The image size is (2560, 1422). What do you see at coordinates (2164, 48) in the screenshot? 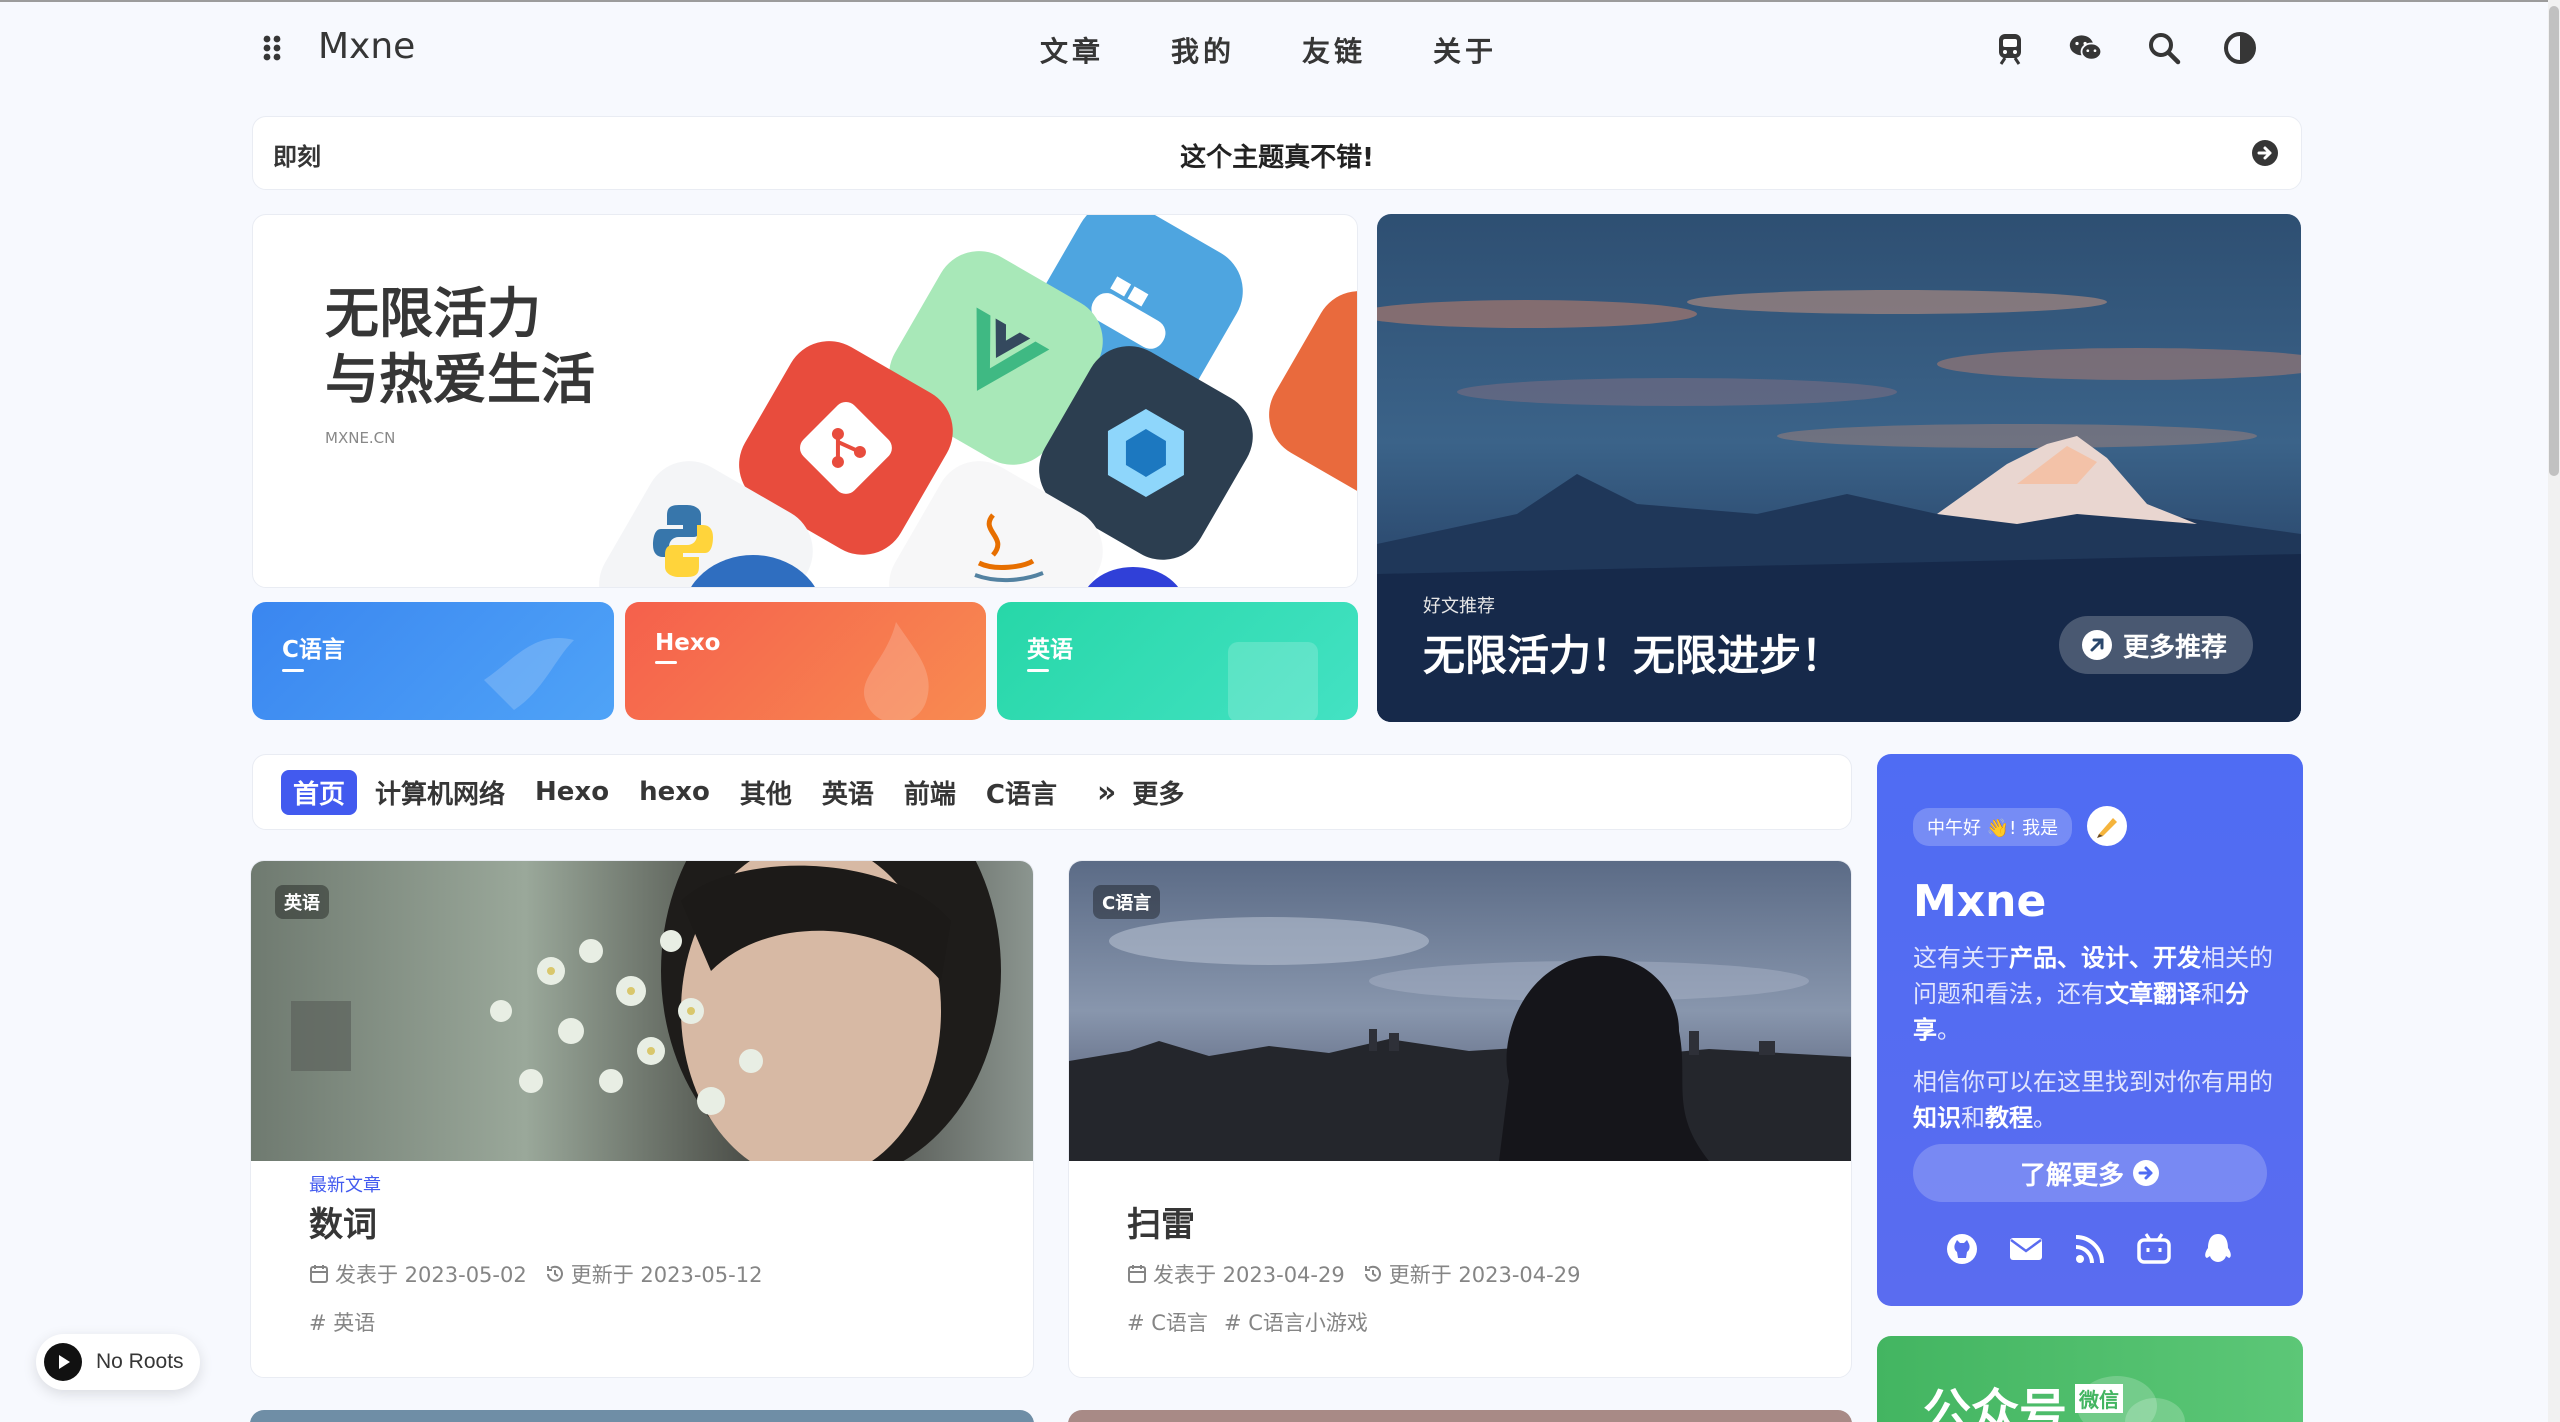
I see `search-icon` at bounding box center [2164, 48].